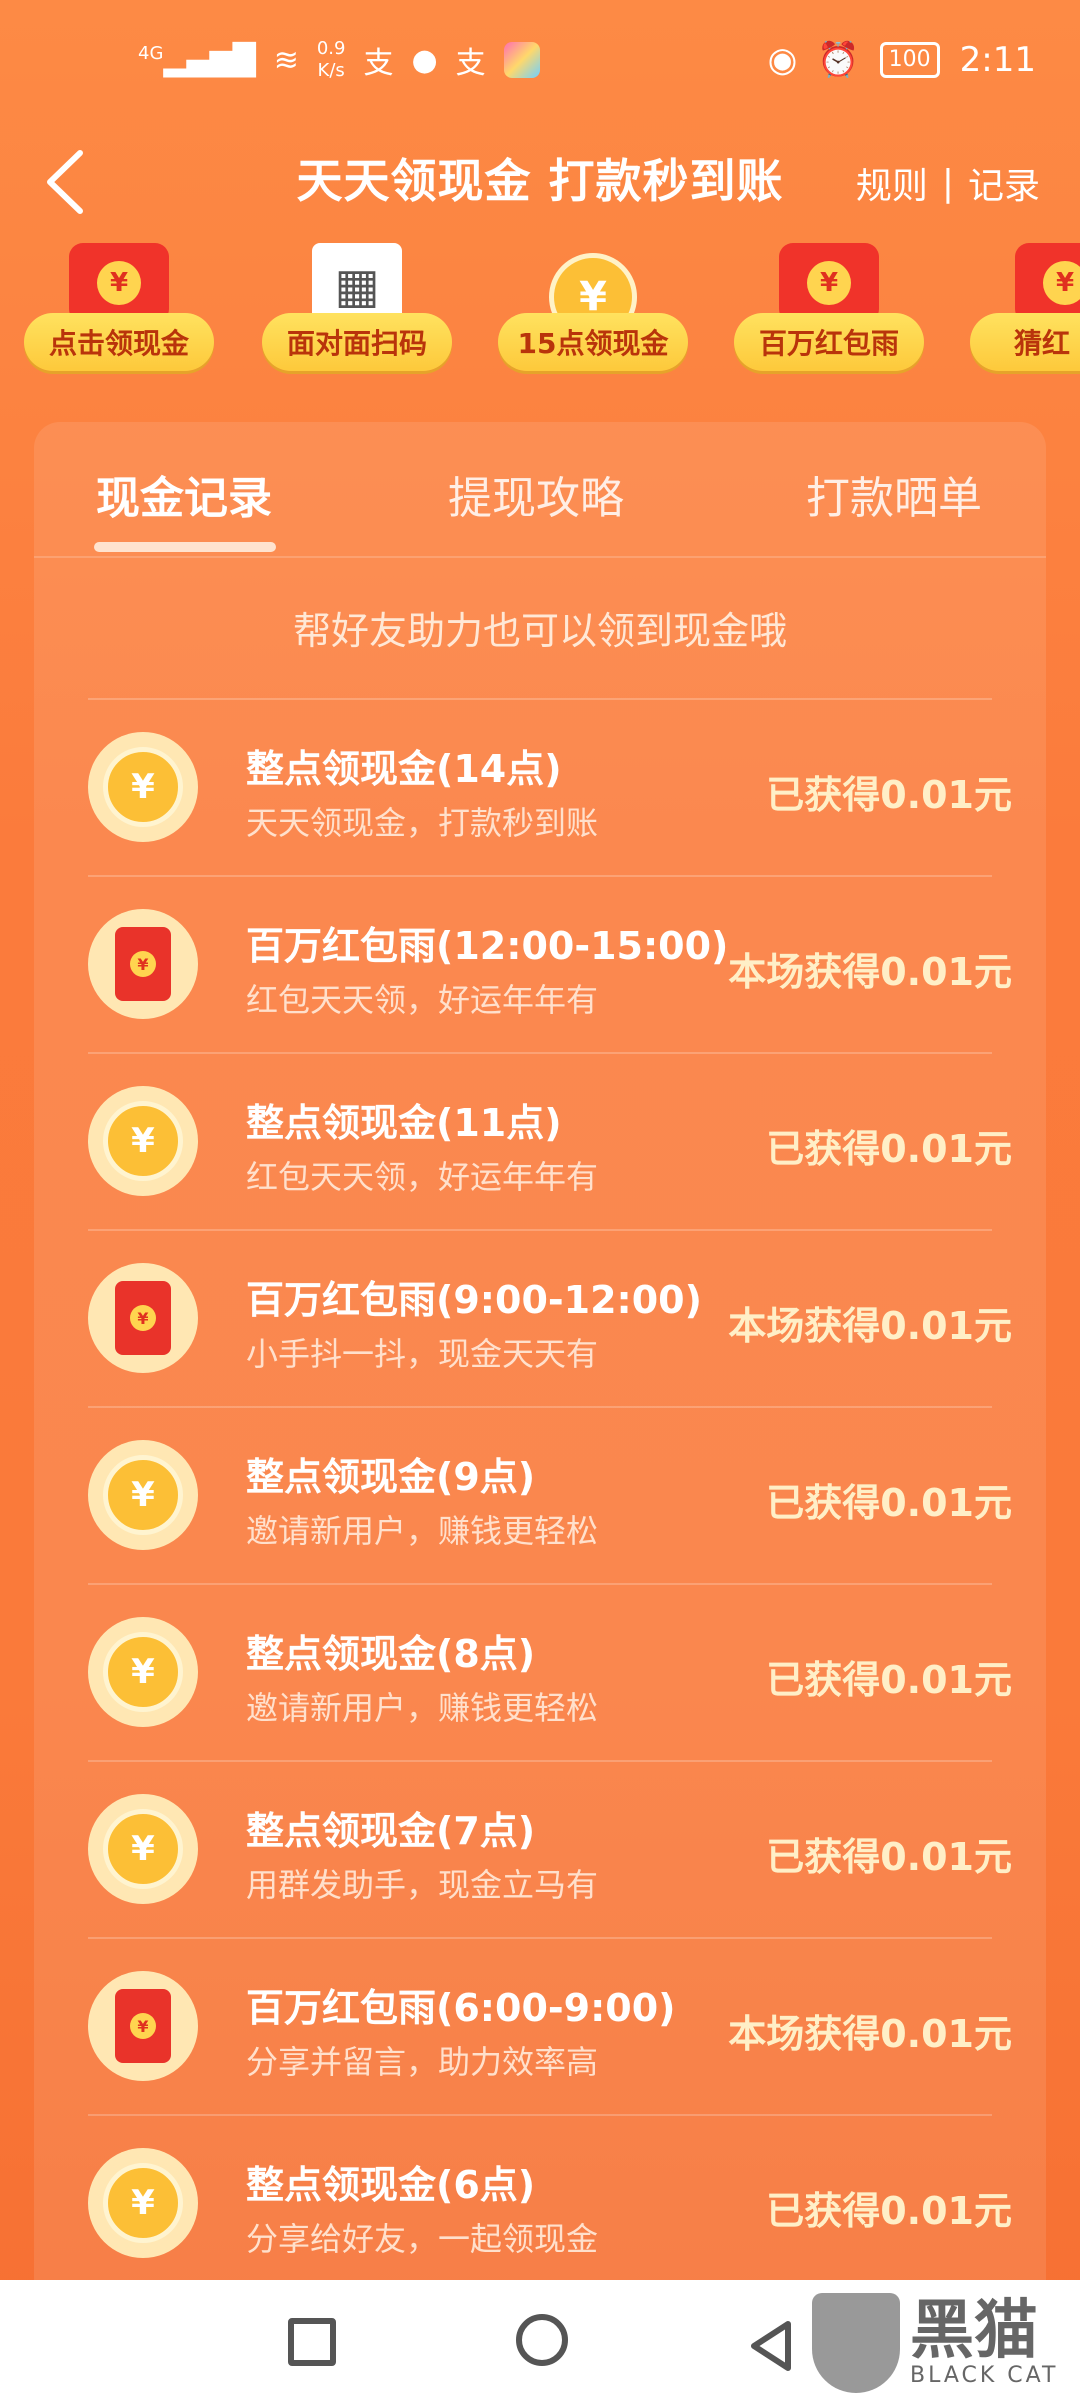  What do you see at coordinates (185, 547) in the screenshot?
I see `active-tab-indicator` at bounding box center [185, 547].